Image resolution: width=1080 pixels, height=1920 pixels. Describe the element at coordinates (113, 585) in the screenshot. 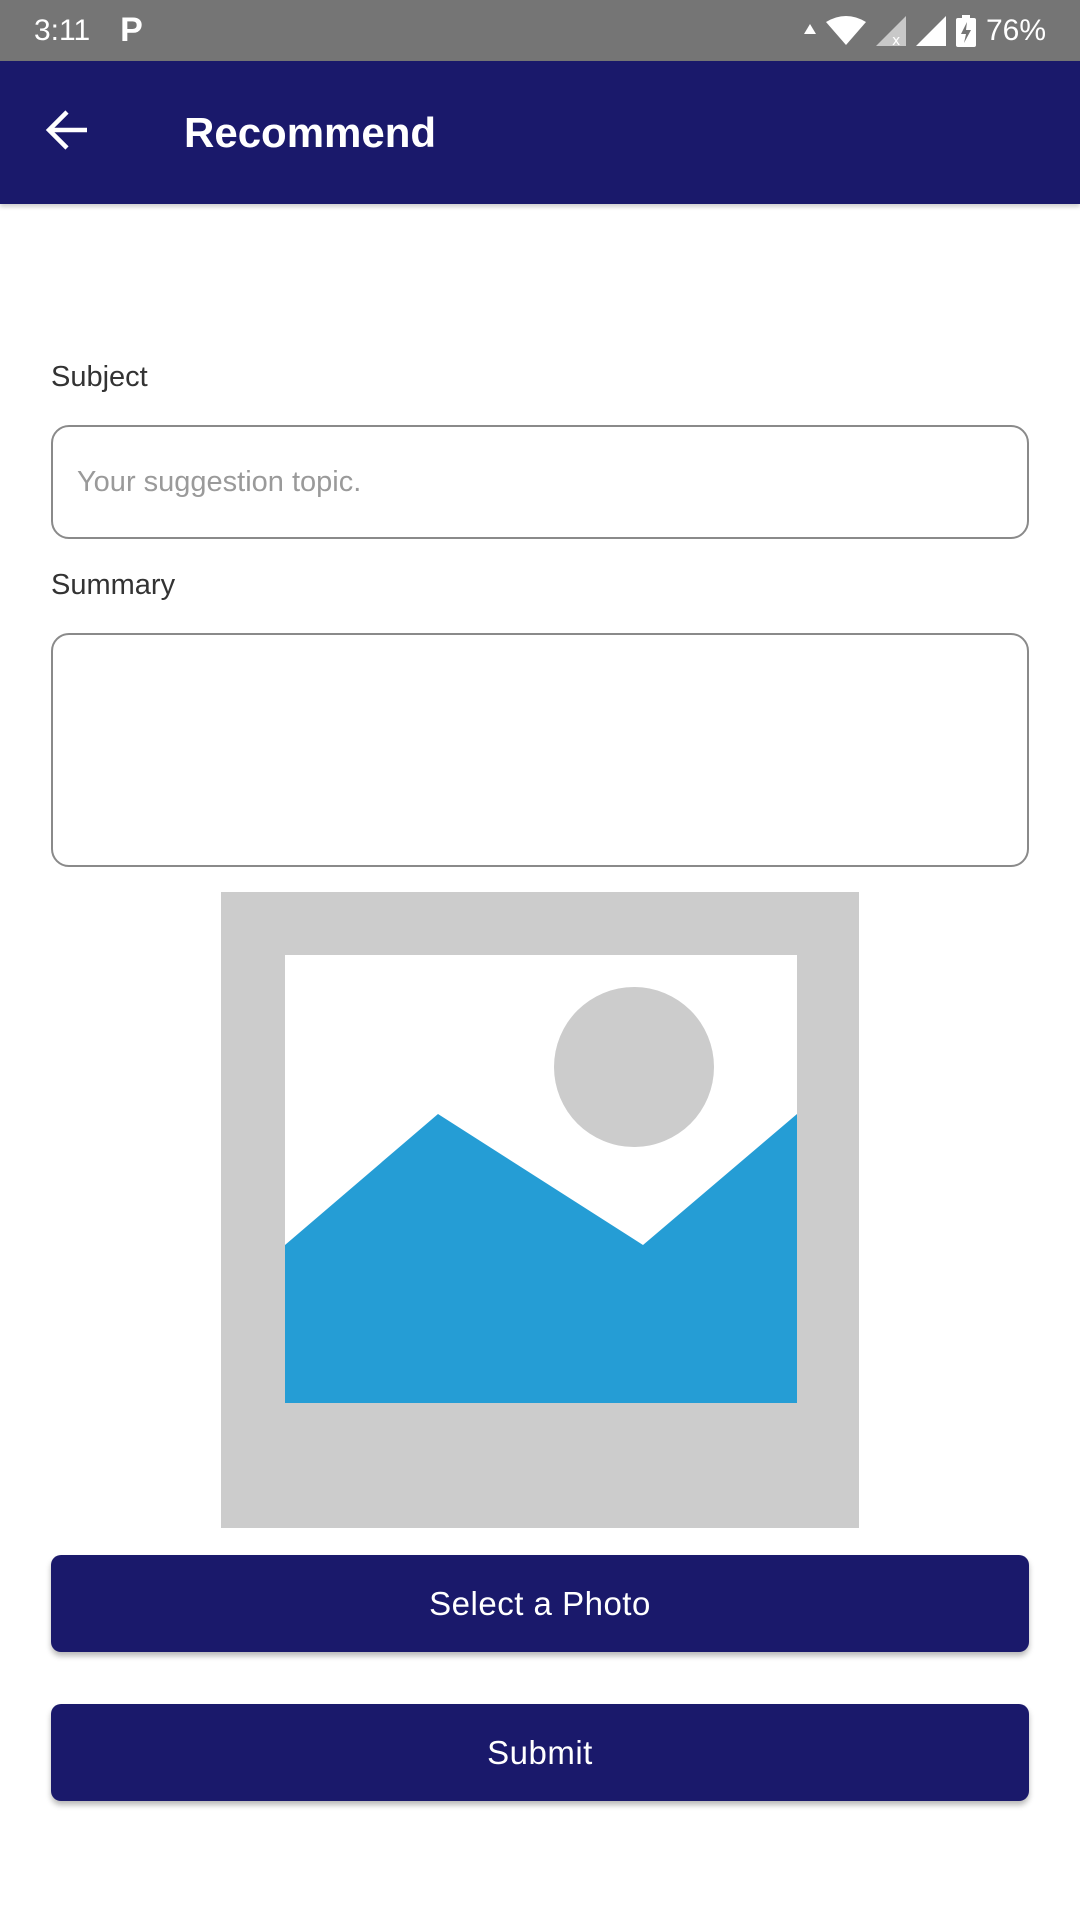

I see `summary-label: Summary` at that location.